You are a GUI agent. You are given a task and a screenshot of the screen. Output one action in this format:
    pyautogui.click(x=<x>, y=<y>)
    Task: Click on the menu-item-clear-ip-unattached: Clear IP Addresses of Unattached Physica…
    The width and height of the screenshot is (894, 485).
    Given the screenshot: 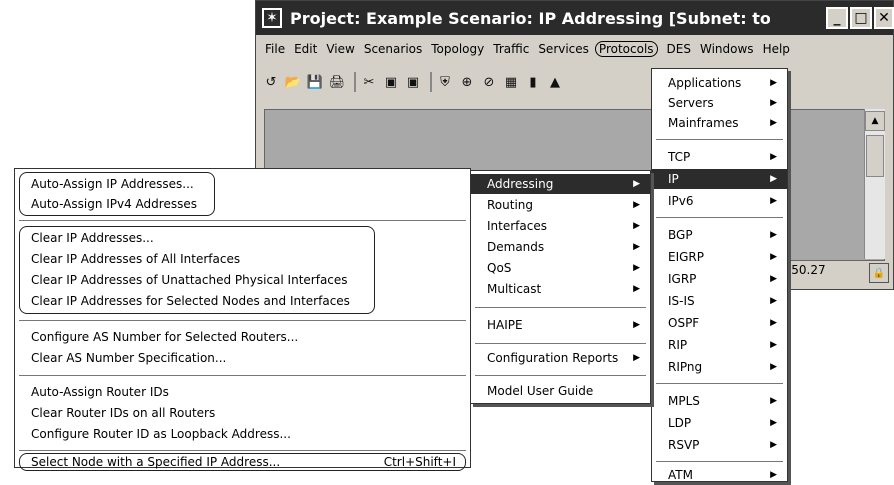 What is the action you would take?
    pyautogui.click(x=242, y=280)
    